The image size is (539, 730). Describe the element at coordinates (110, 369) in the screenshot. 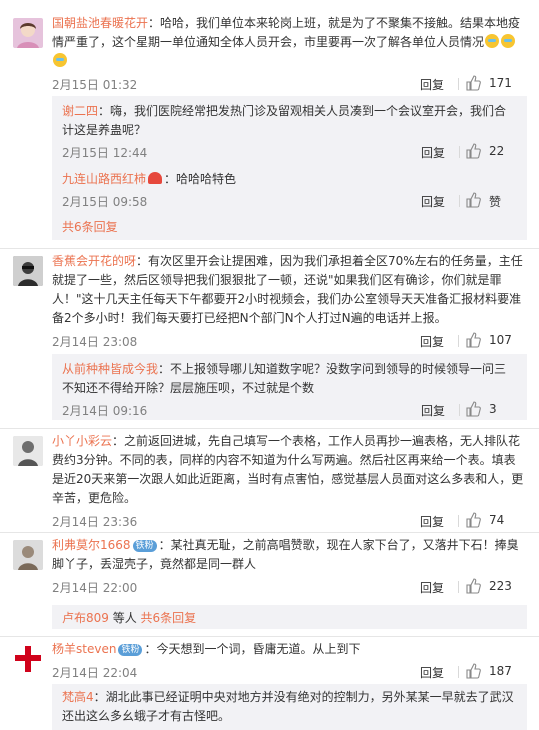

I see `reply-username: 从前种种皆成今我` at that location.